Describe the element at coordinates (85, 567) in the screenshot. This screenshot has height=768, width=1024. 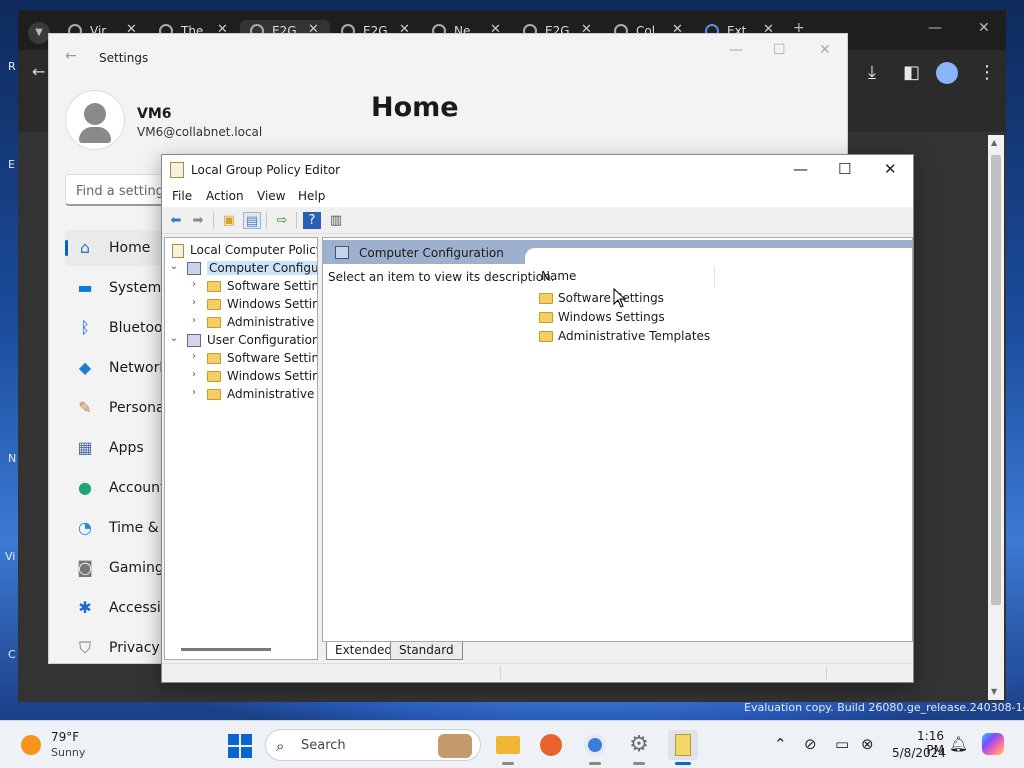
I see `gamepad-icon: ◙` at that location.